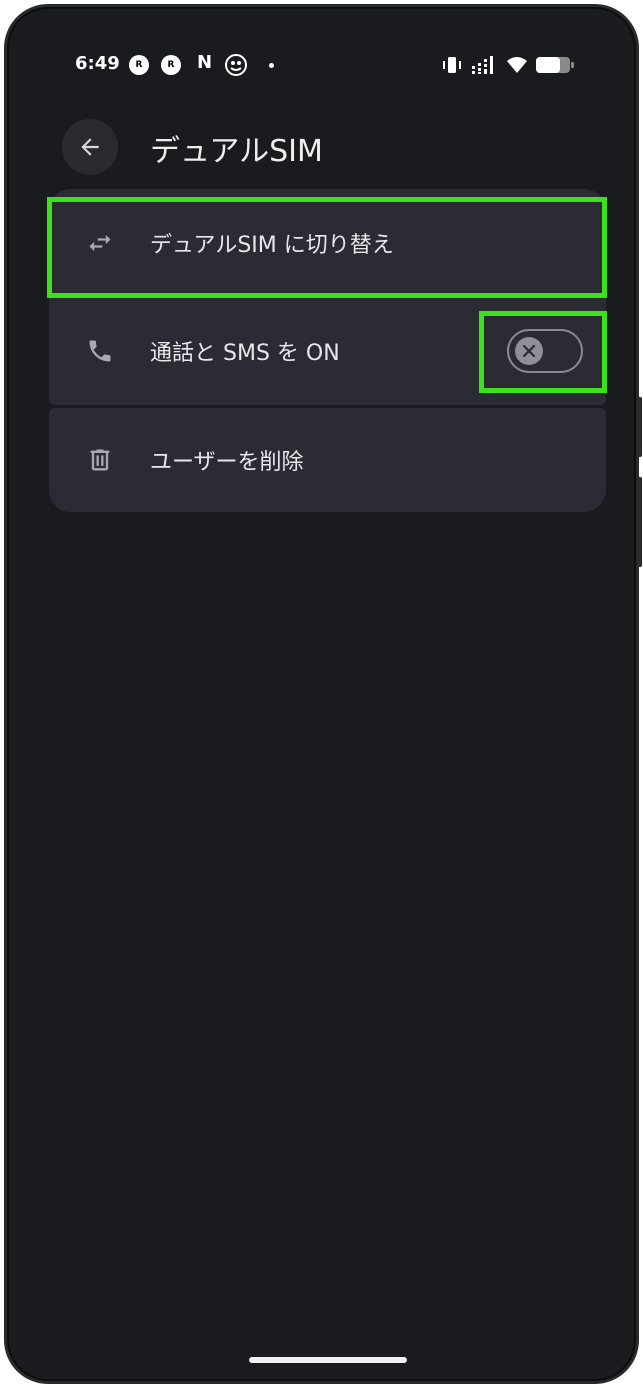 The height and width of the screenshot is (1390, 643). Describe the element at coordinates (236, 65) in the screenshot. I see `app-icon` at that location.